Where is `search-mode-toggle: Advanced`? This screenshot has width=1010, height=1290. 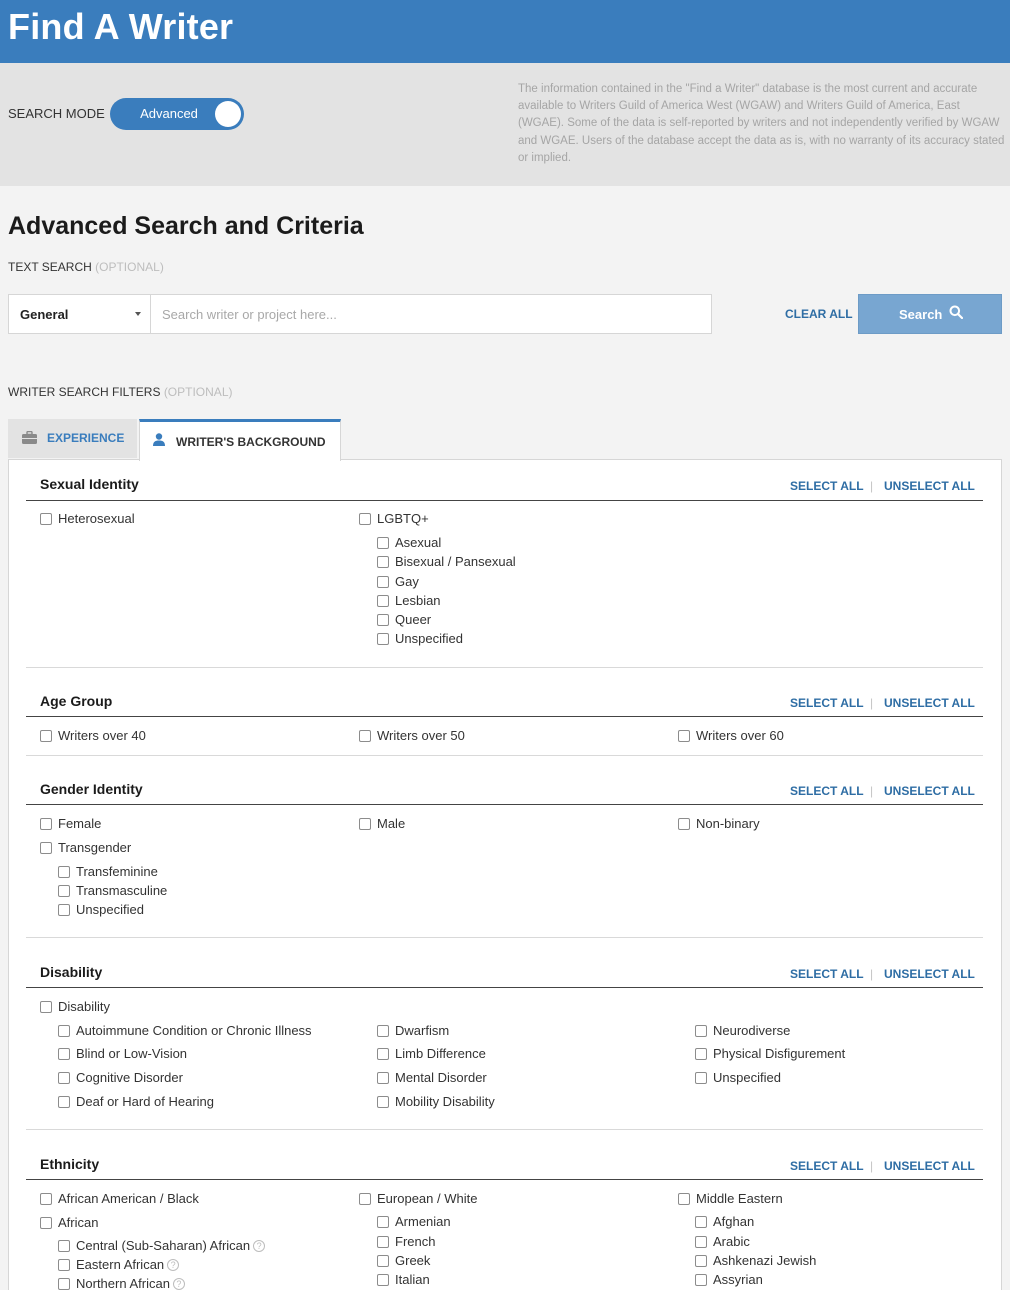
search-mode-toggle: Advanced is located at coordinates (177, 114).